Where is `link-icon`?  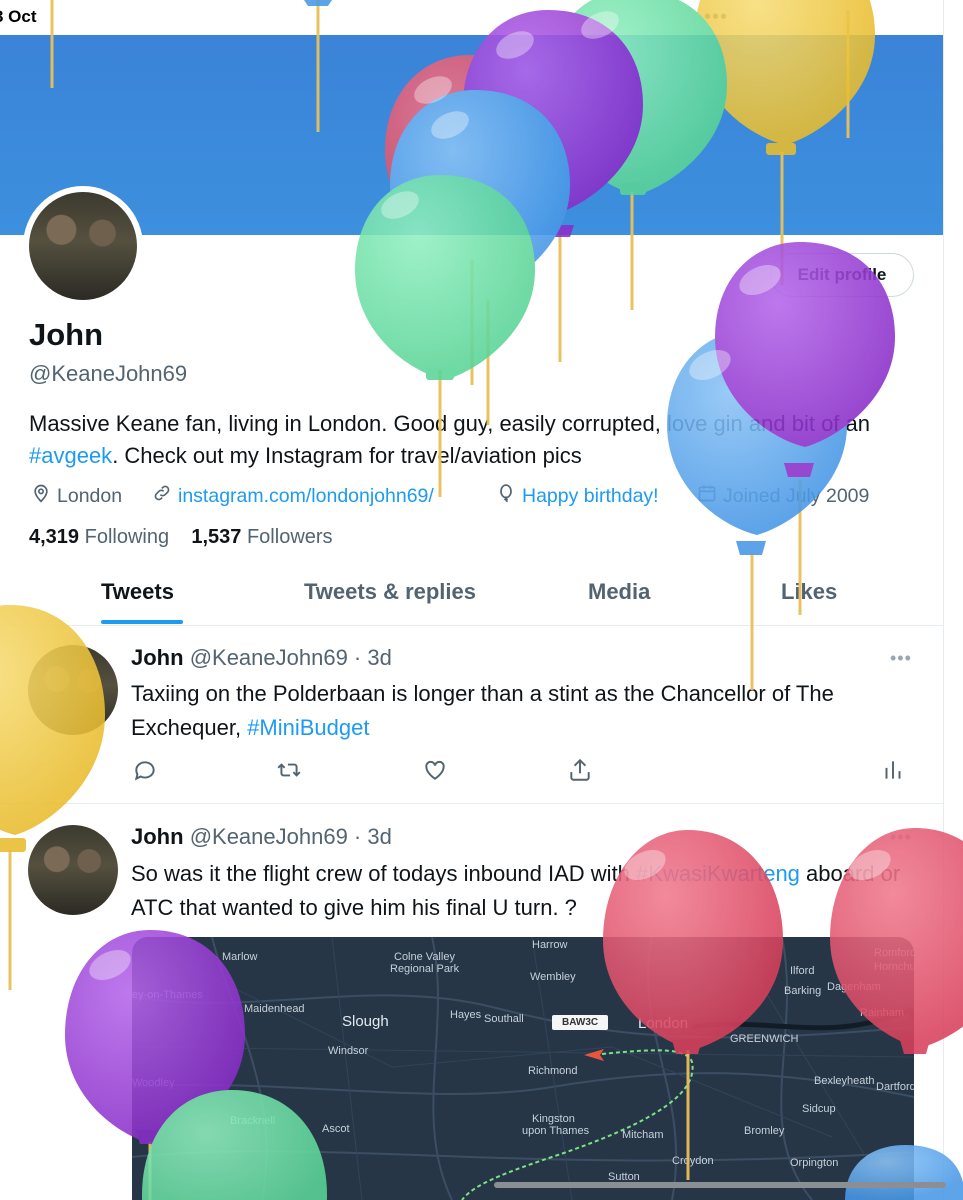 link-icon is located at coordinates (162, 496).